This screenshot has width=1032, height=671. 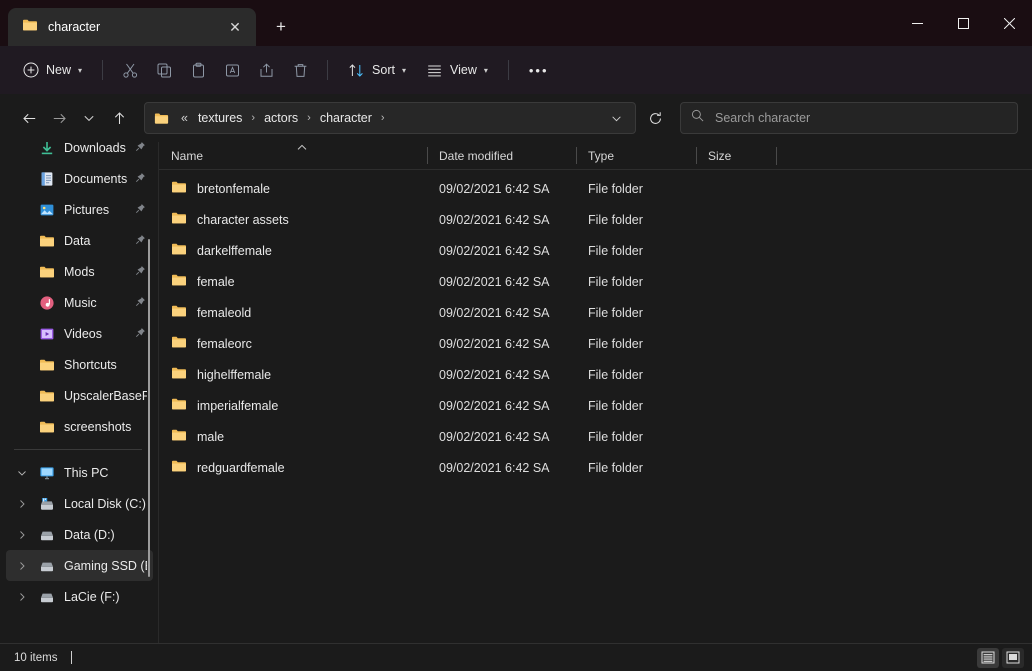 I want to click on sidebar-item-music: Music, so click(x=79, y=302).